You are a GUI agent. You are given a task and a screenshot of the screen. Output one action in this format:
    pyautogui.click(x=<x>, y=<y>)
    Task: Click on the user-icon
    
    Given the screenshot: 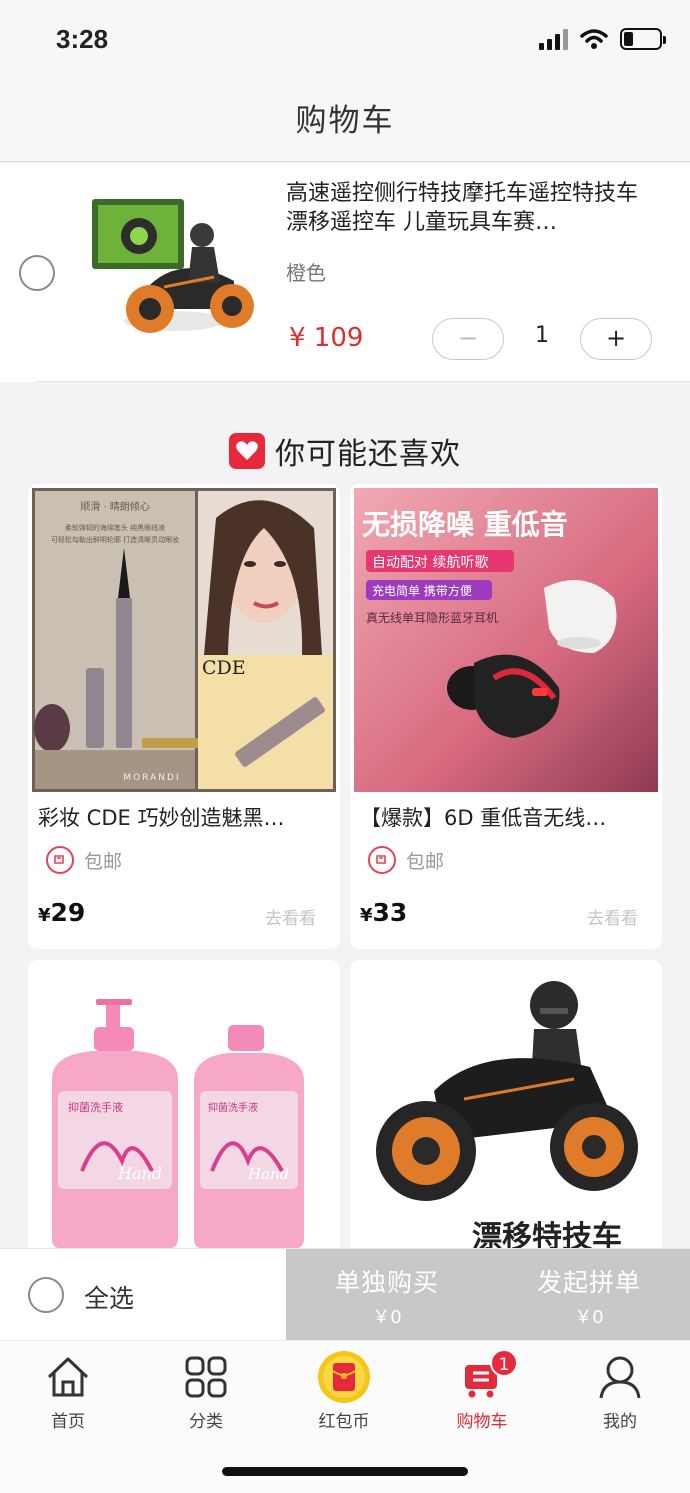 What is the action you would take?
    pyautogui.click(x=620, y=1377)
    